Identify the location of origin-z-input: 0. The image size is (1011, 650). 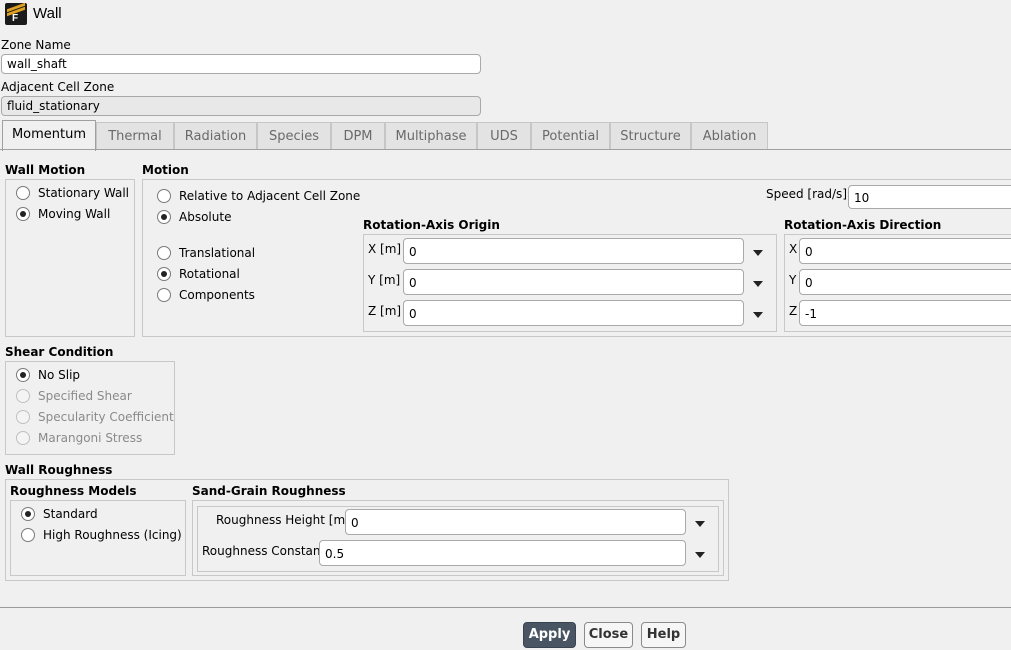
(573, 313).